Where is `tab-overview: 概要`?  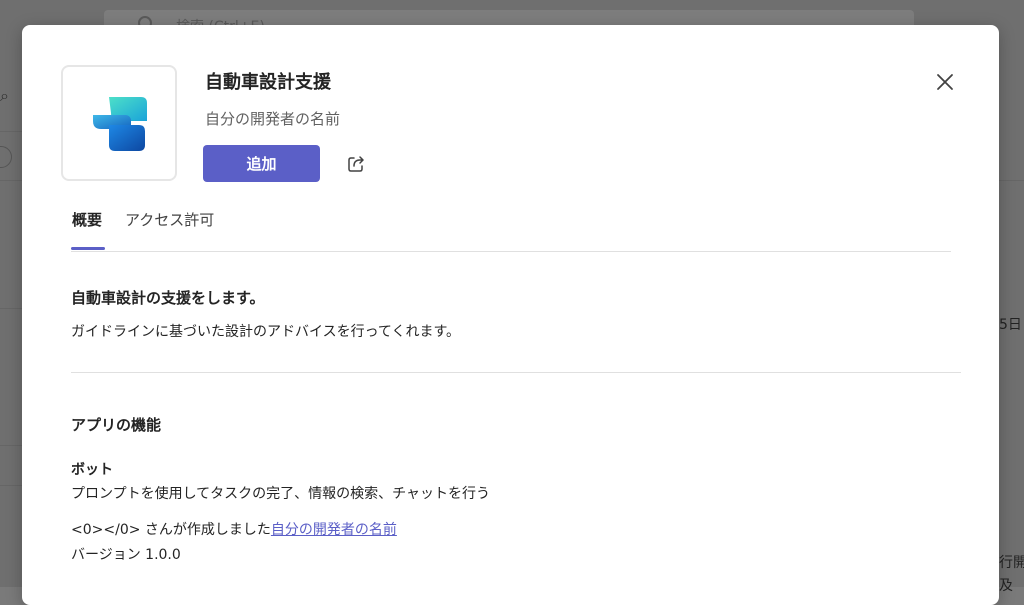
tab-overview: 概要 is located at coordinates (87, 219).